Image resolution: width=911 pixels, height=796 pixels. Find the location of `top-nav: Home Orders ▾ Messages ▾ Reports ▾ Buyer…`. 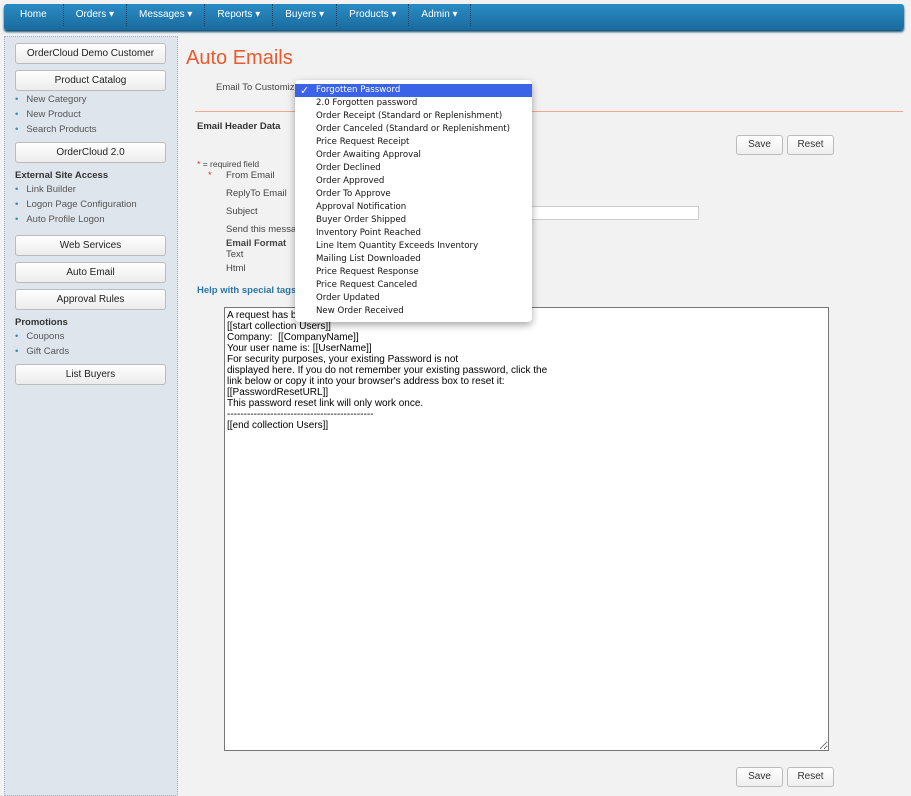

top-nav: Home Orders ▾ Messages ▾ Reports ▾ Buyer… is located at coordinates (454, 17).